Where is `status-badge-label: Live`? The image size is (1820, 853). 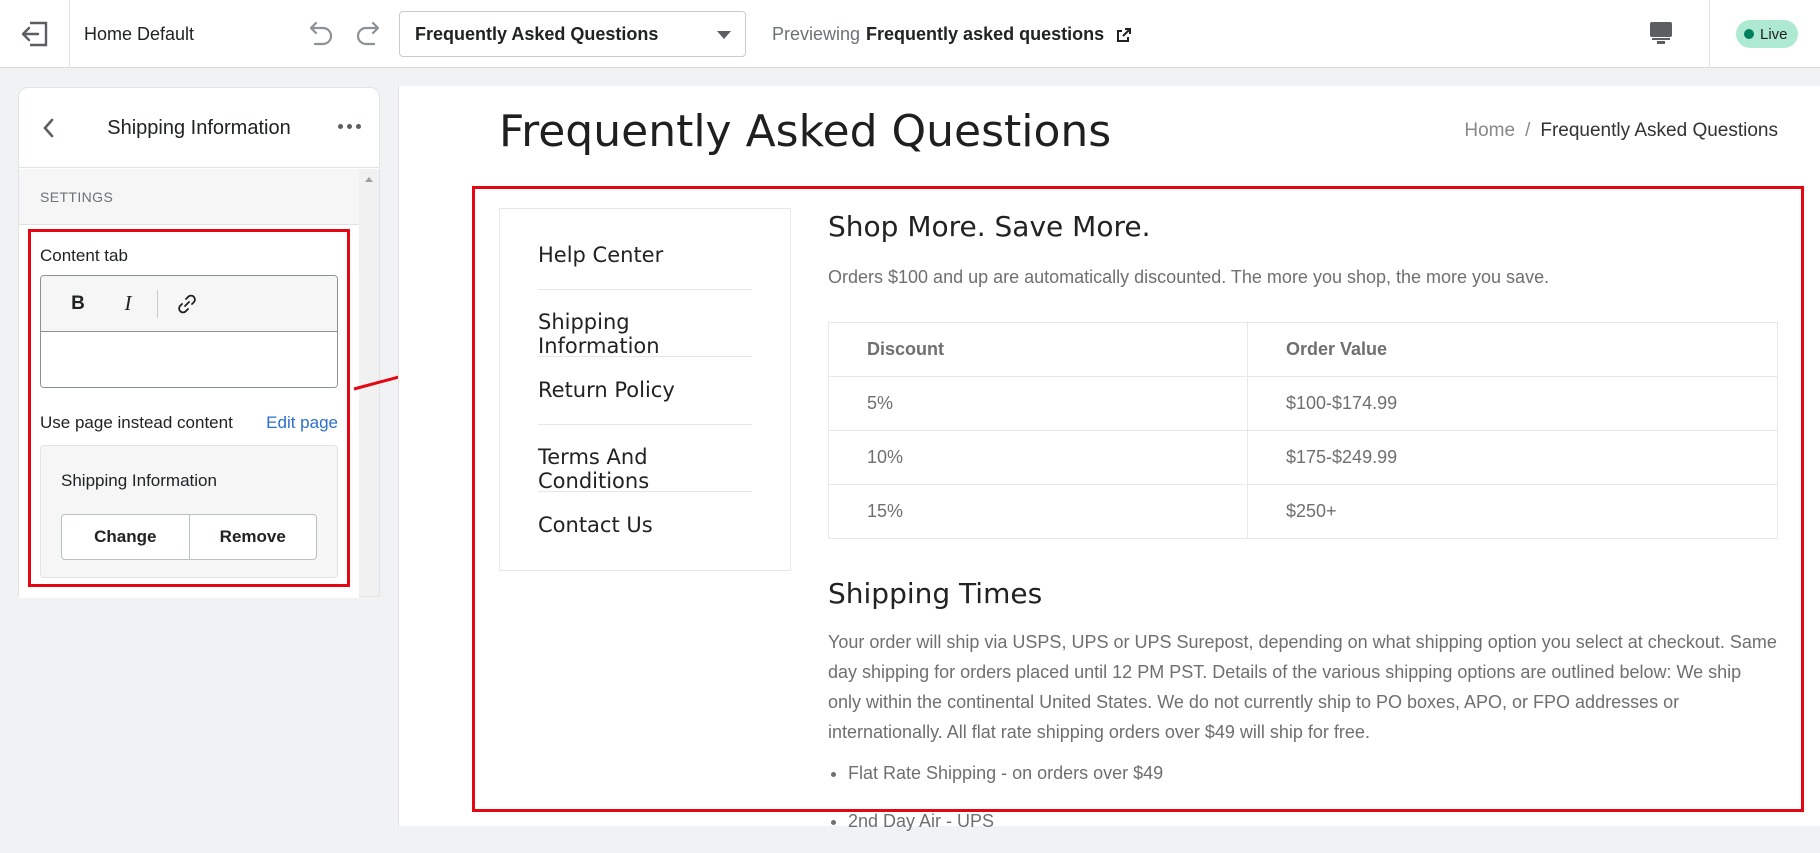
status-badge-label: Live is located at coordinates (1774, 34).